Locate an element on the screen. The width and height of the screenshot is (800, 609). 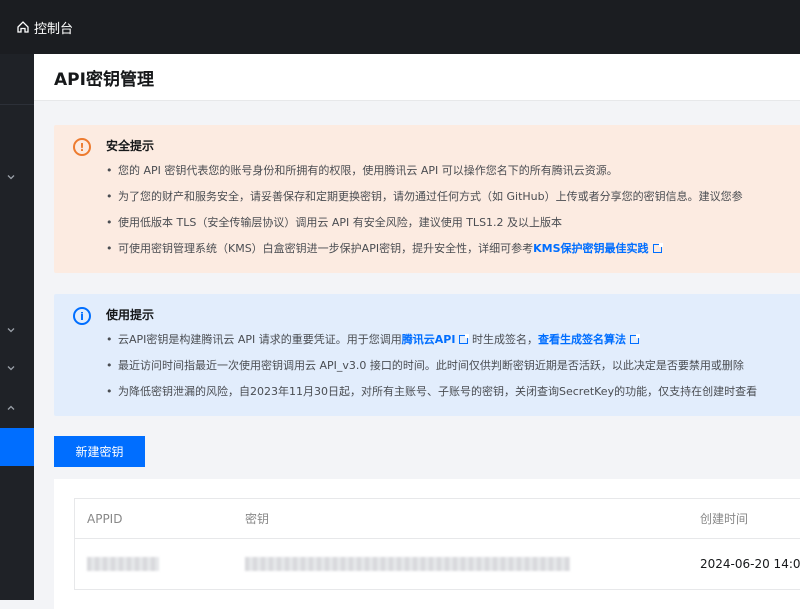
home-icon is located at coordinates (23, 27).